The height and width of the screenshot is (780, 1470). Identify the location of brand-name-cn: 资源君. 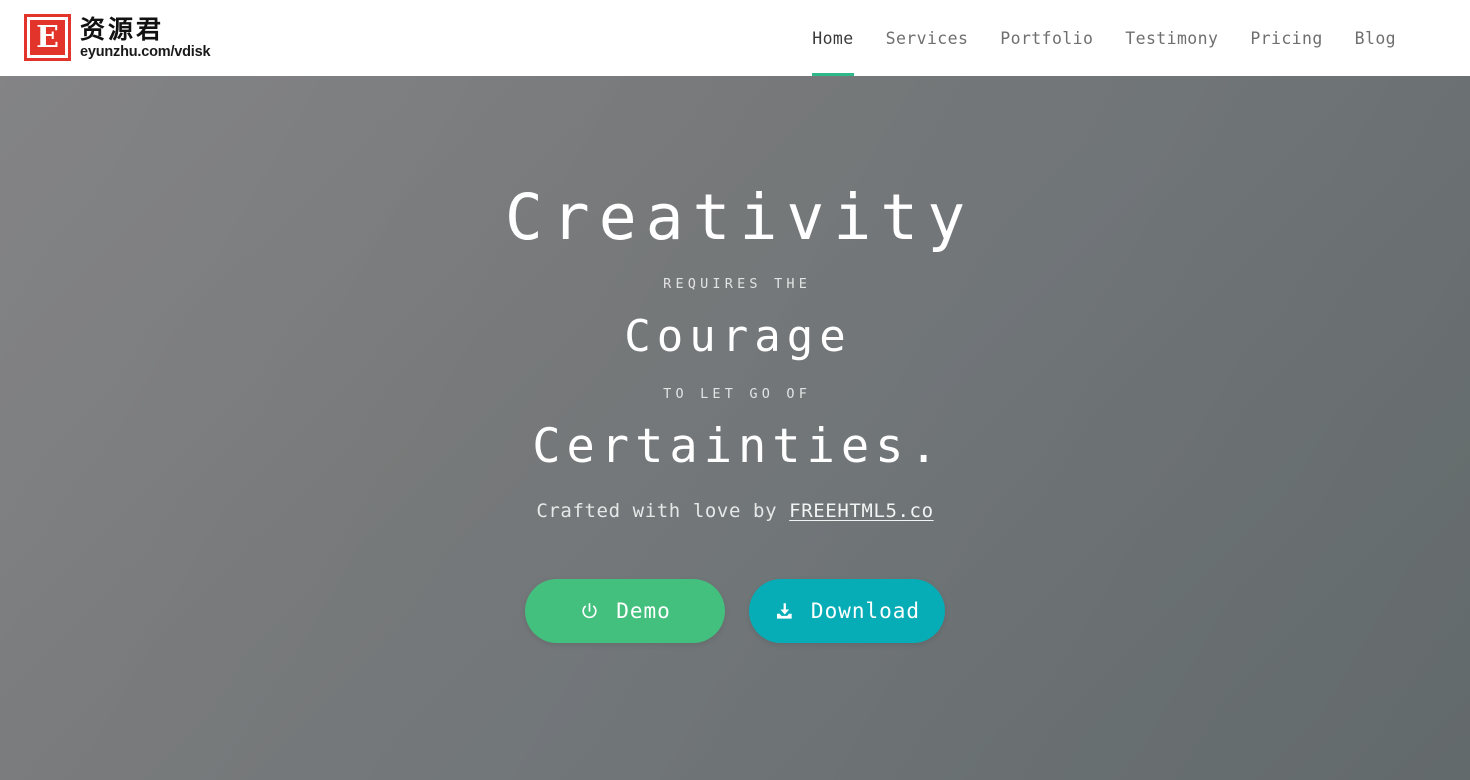
(122, 29).